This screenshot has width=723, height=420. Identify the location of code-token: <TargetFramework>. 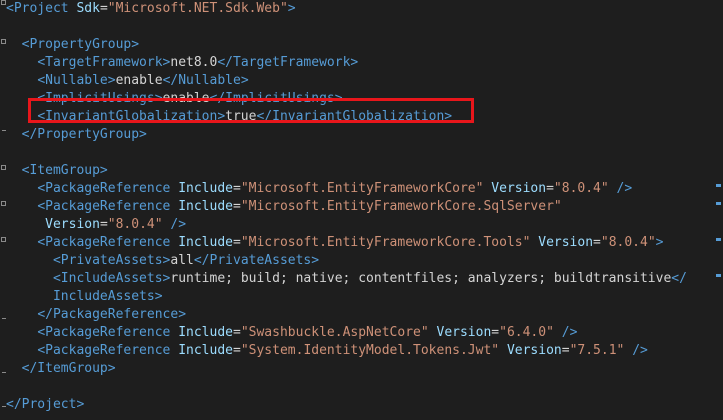
(104, 62).